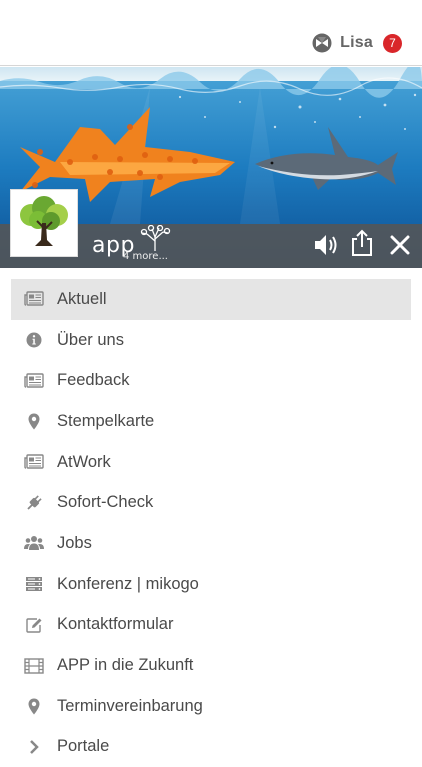 The image size is (422, 767). Describe the element at coordinates (155, 238) in the screenshot. I see `brand-tree-icon` at that location.